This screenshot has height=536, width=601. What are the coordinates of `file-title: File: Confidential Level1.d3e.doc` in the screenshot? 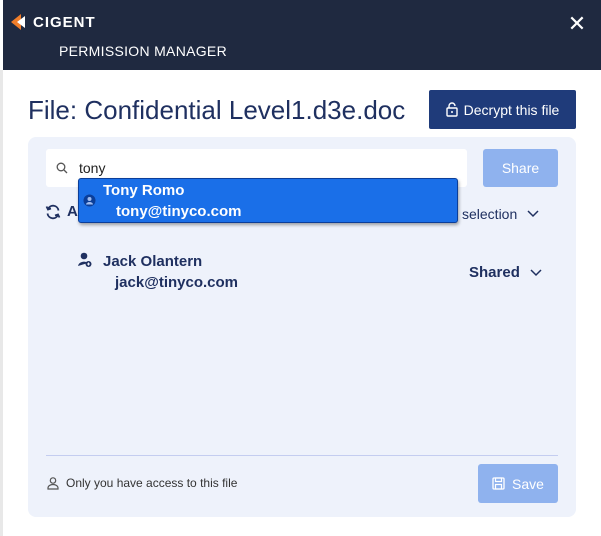 It's located at (217, 110).